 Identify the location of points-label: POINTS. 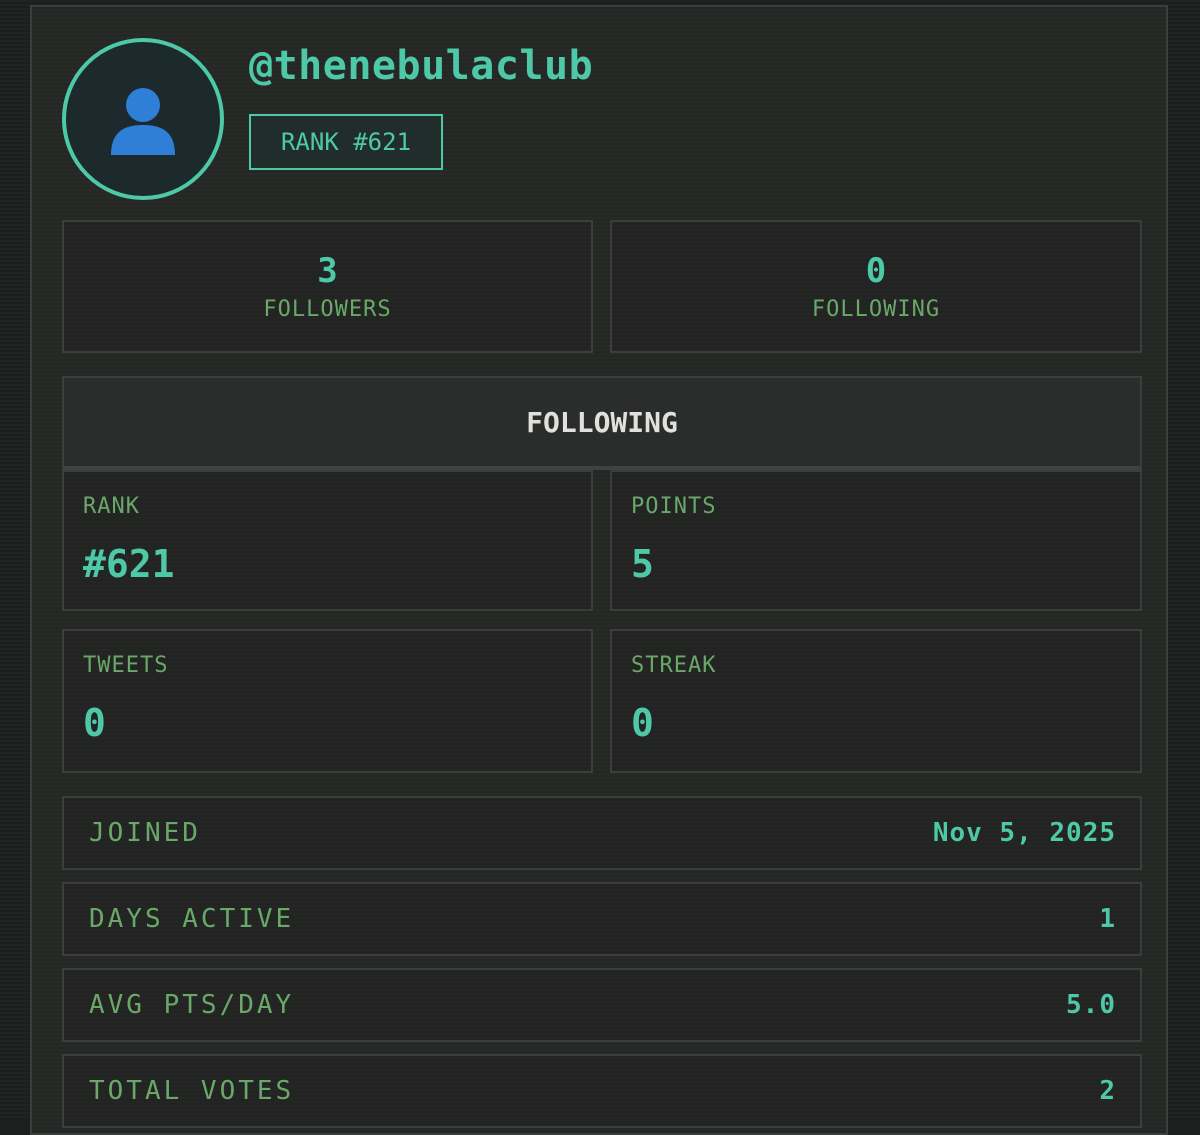
(674, 506).